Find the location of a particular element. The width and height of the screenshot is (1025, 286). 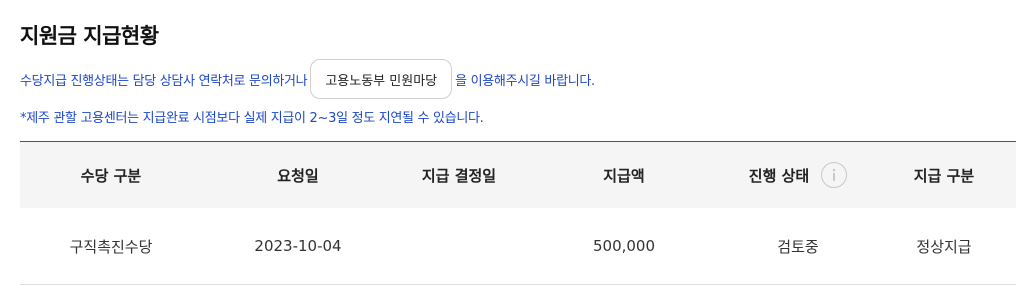

cell-request-date: 2023-10-04 is located at coordinates (298, 246).